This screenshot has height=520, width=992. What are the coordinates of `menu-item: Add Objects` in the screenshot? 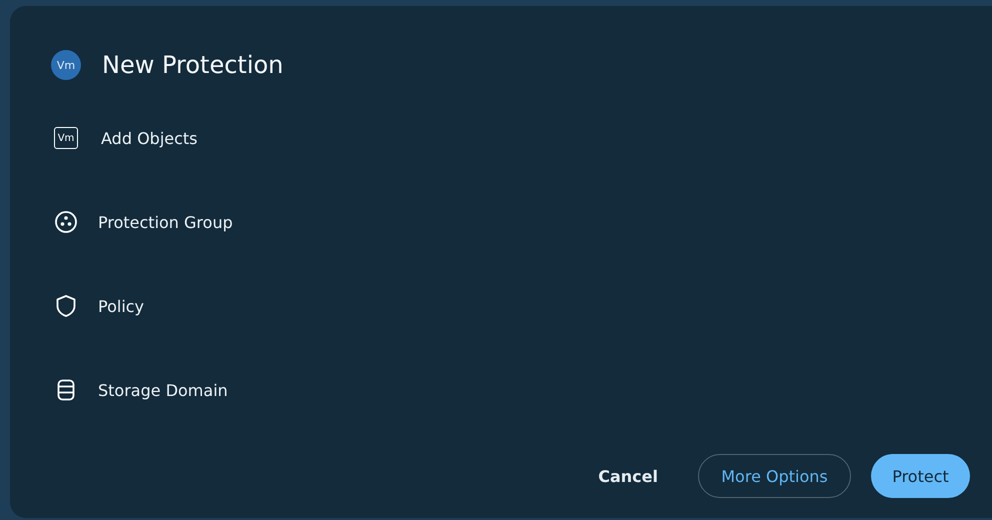 It's located at (149, 138).